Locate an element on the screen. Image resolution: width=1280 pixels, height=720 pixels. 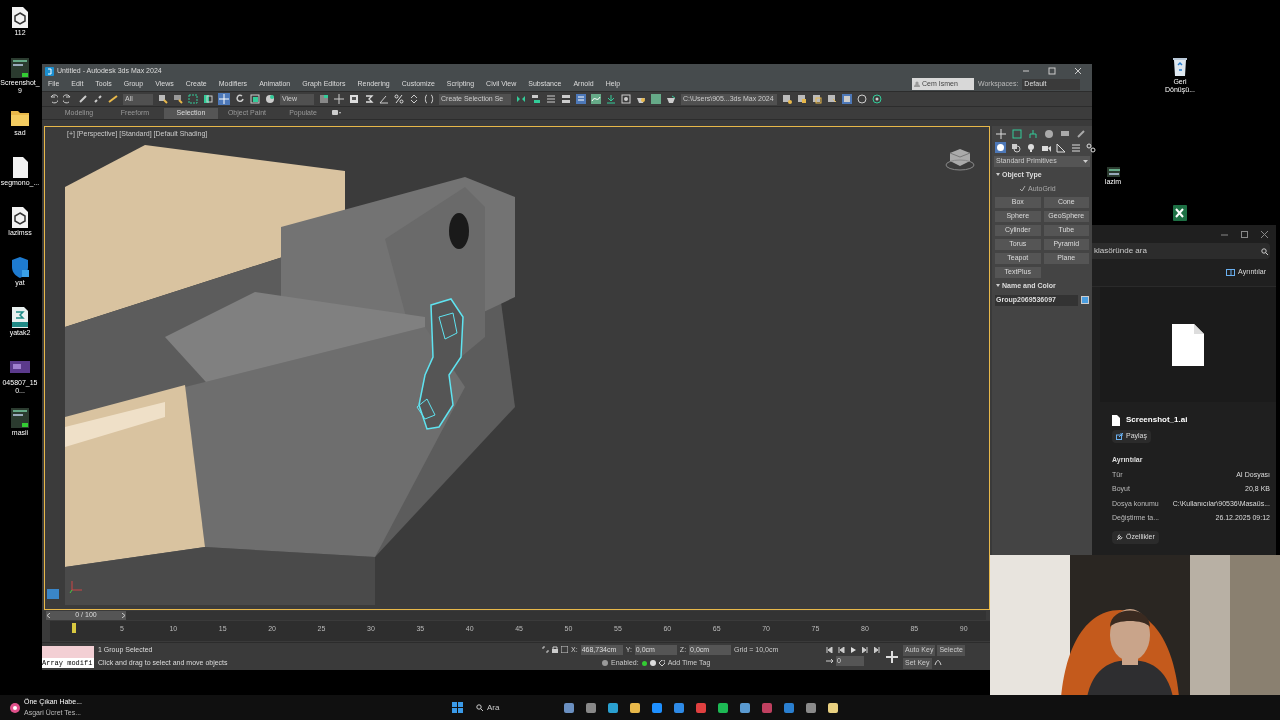
user-icon is located at coordinates (917, 84).